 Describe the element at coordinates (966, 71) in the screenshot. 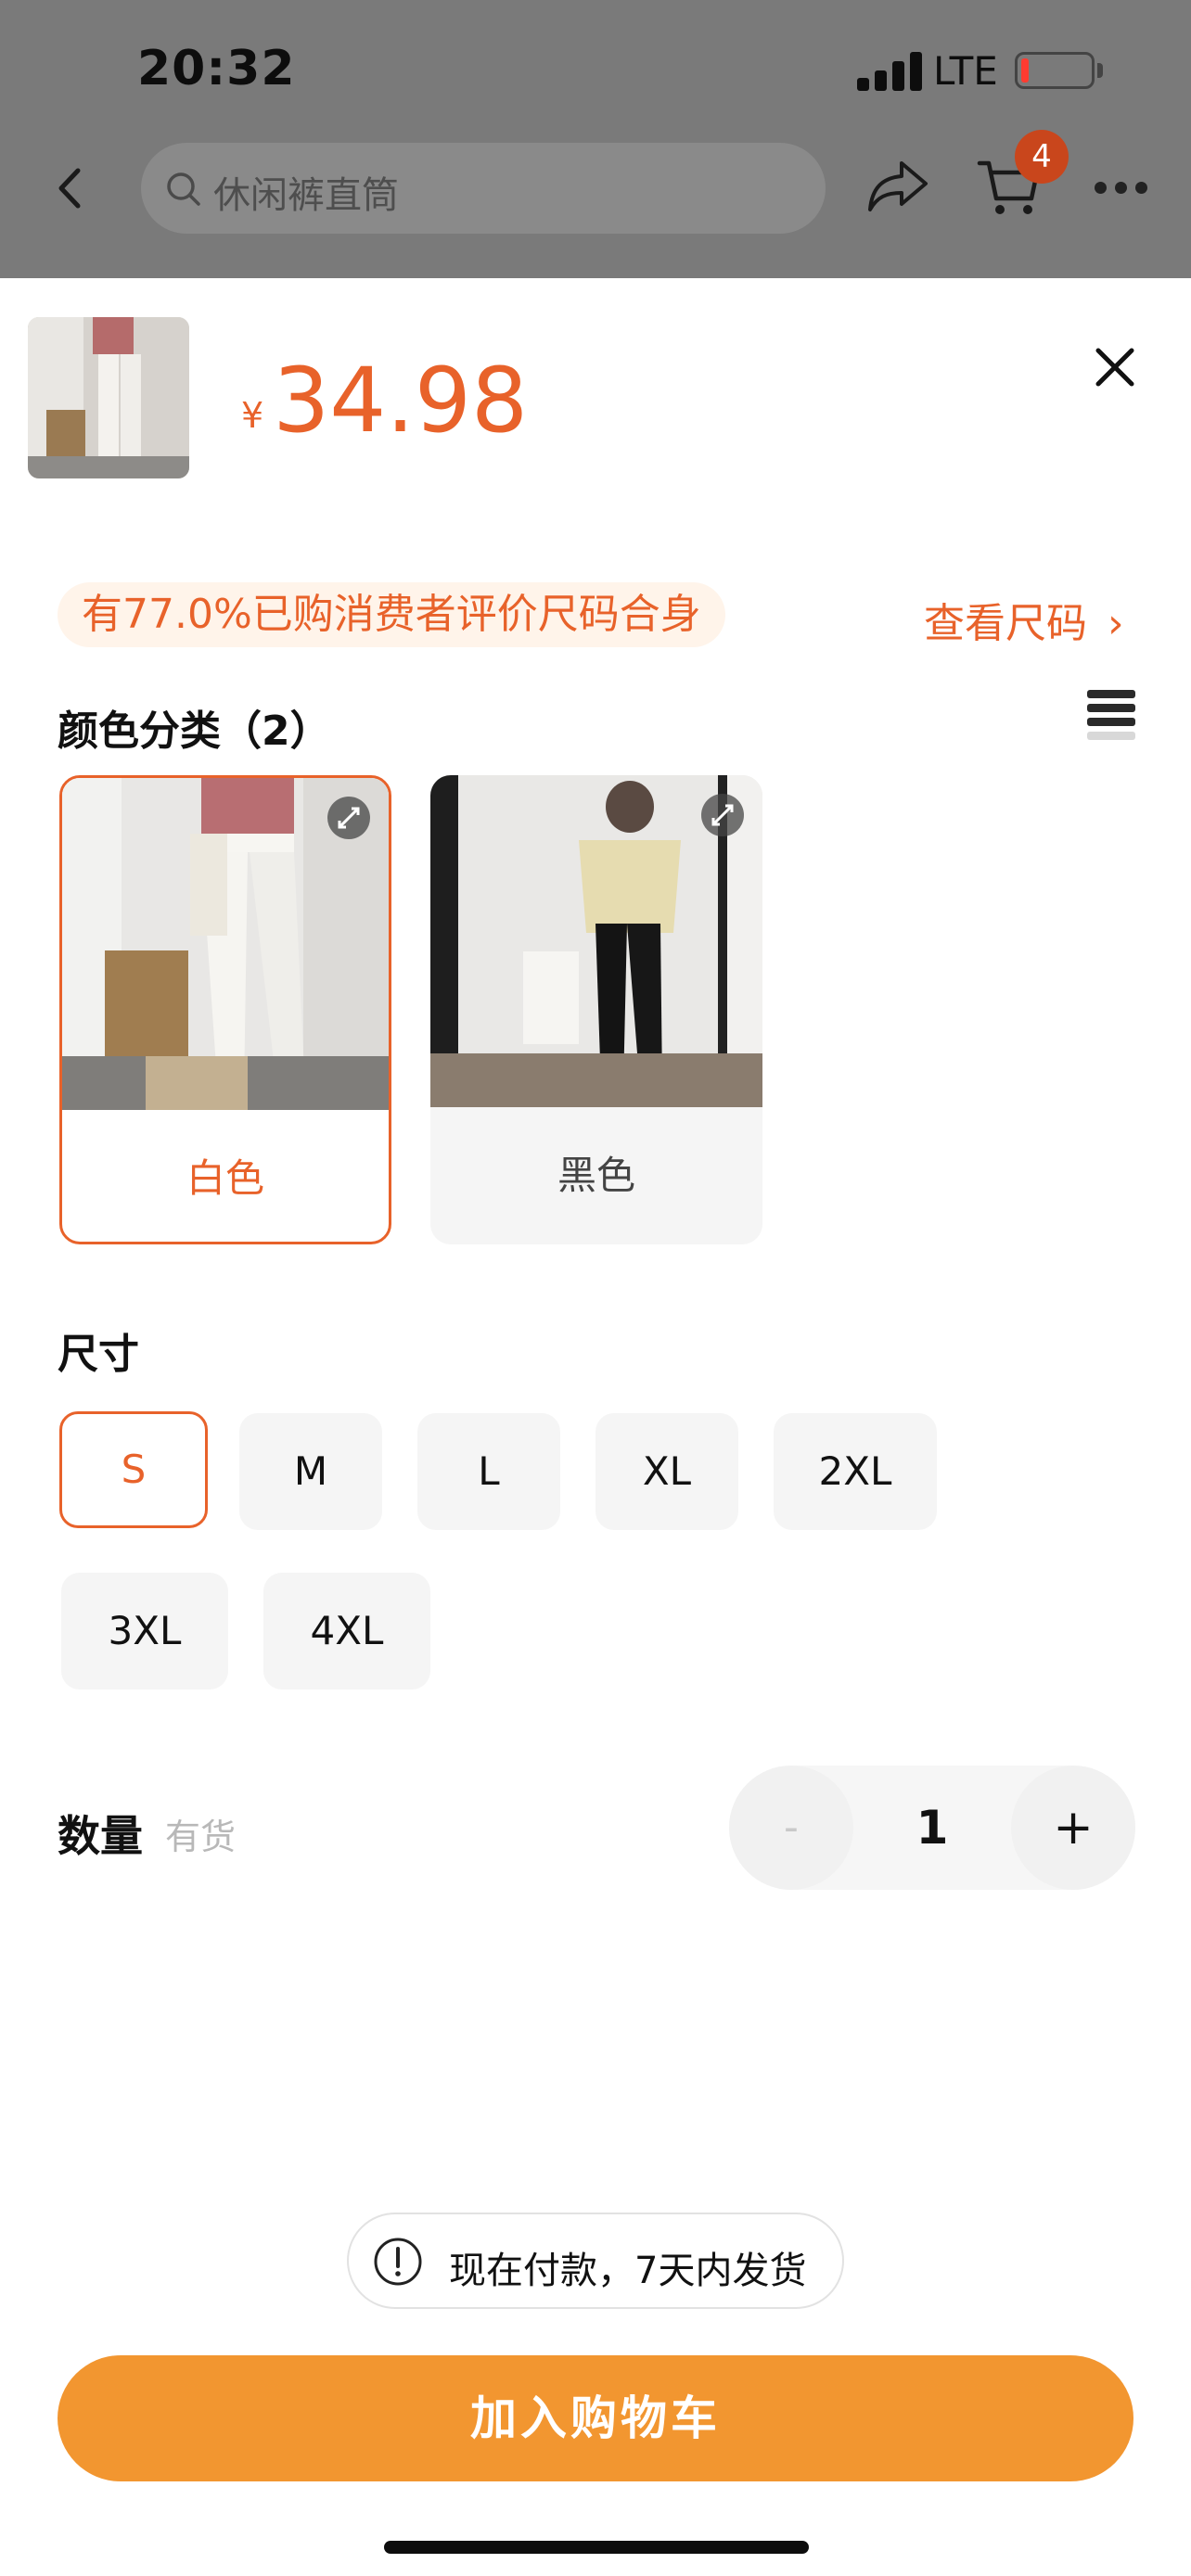

I see `network-label: LTE` at that location.